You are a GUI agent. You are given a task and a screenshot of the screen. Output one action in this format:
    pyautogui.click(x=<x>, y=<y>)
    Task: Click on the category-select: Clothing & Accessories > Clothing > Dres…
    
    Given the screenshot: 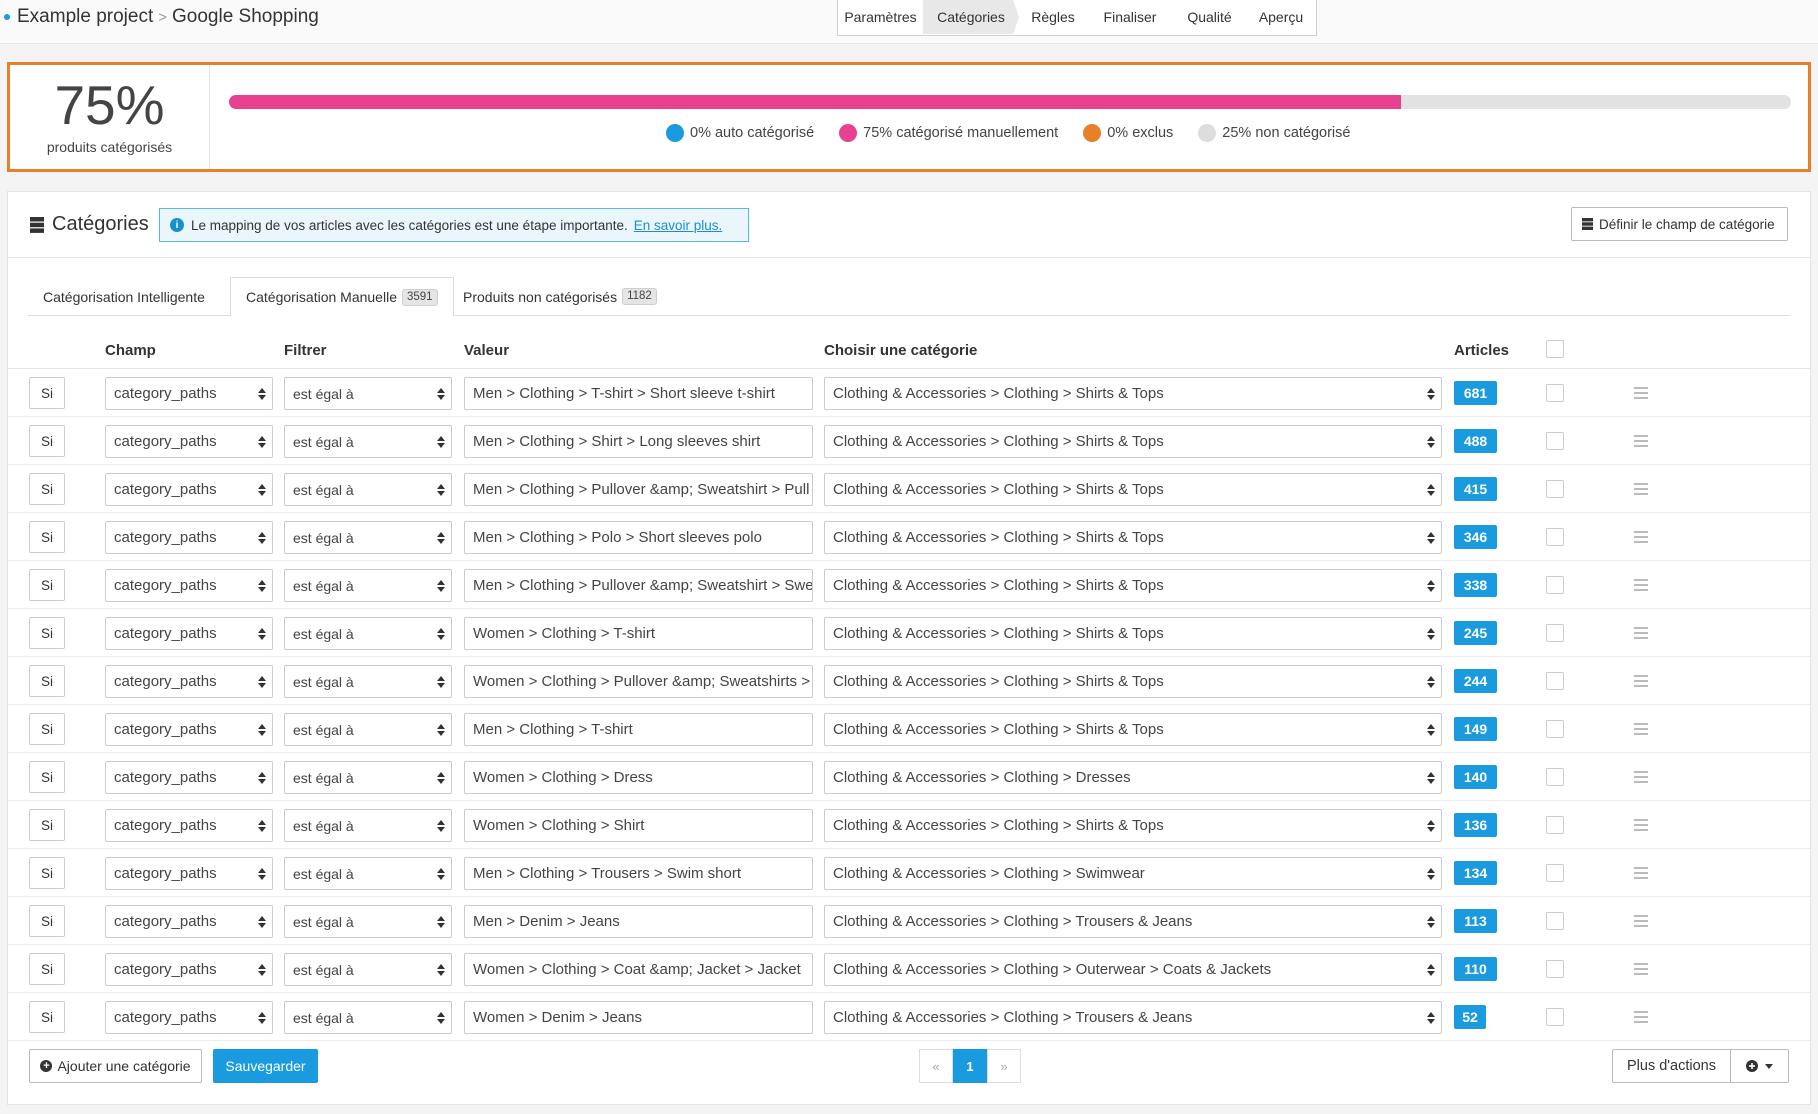 What is the action you would take?
    pyautogui.click(x=1133, y=777)
    